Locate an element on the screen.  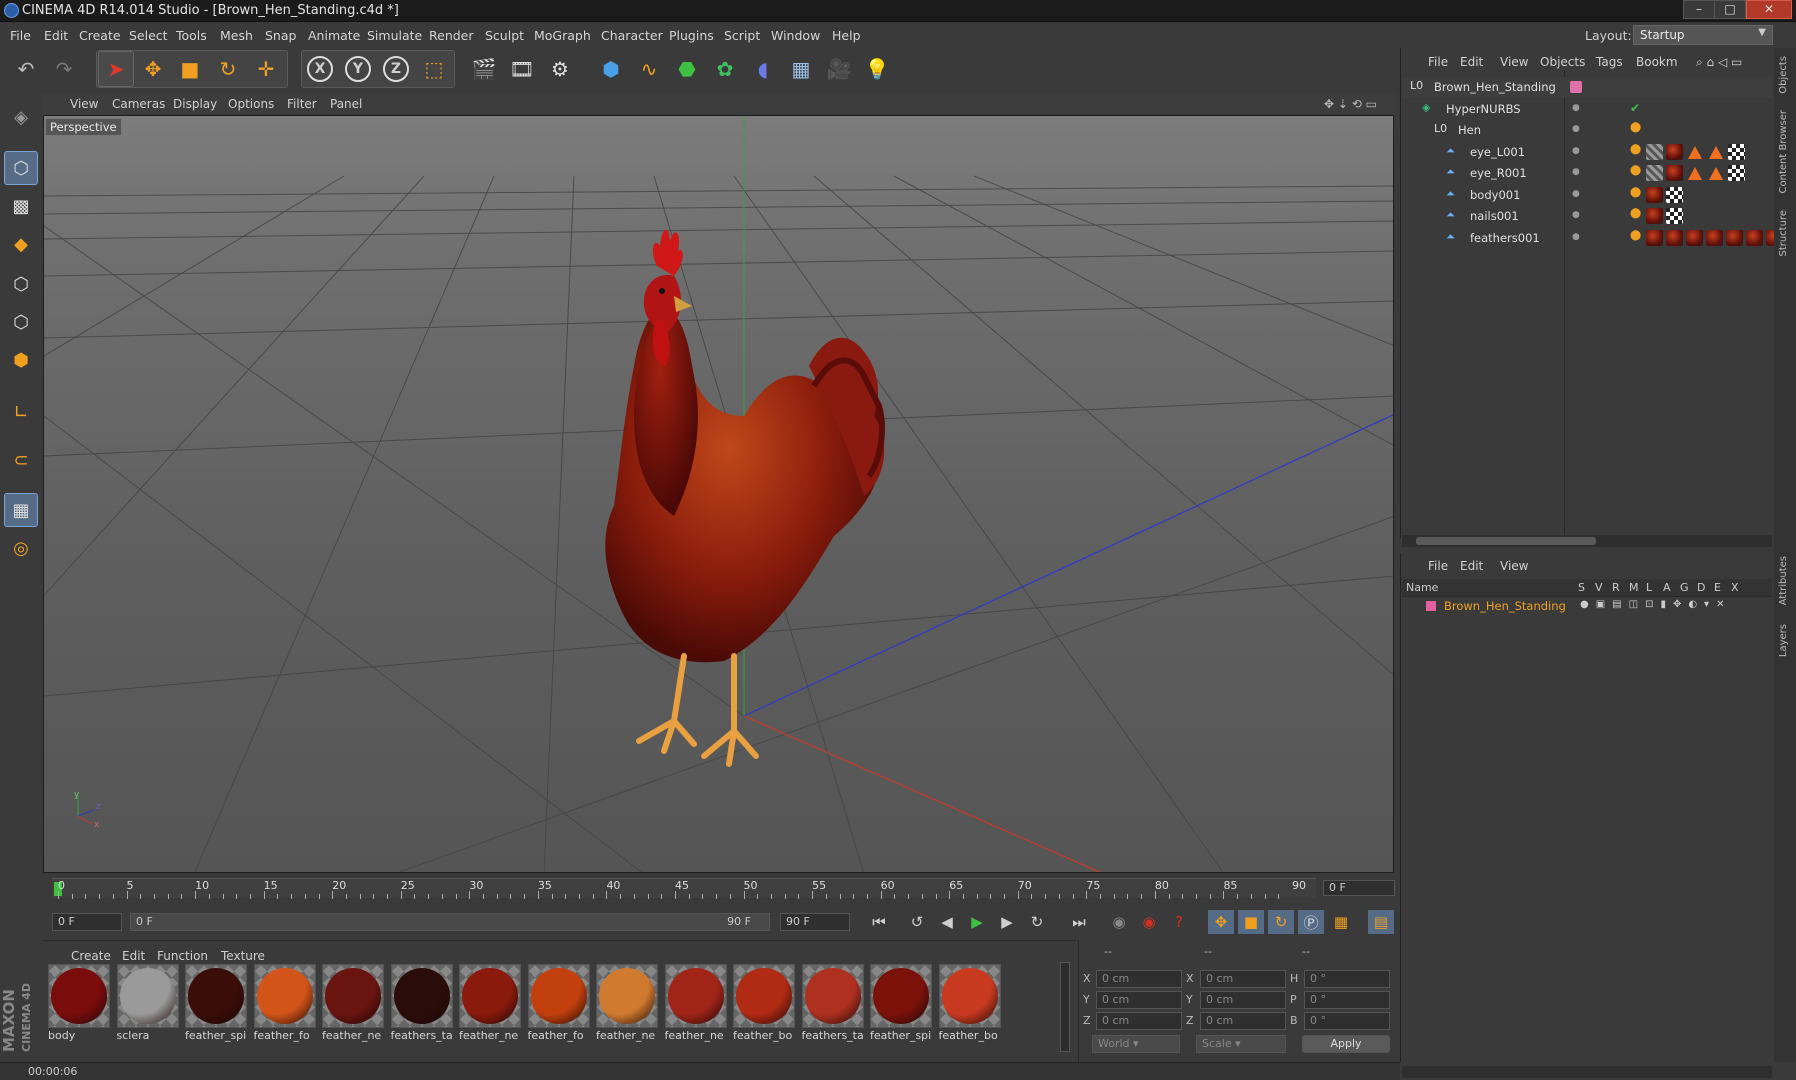
layer-toggle-icons: ●▣▤◫⊡▮✥◐▾✕ is located at coordinates (1655, 604).